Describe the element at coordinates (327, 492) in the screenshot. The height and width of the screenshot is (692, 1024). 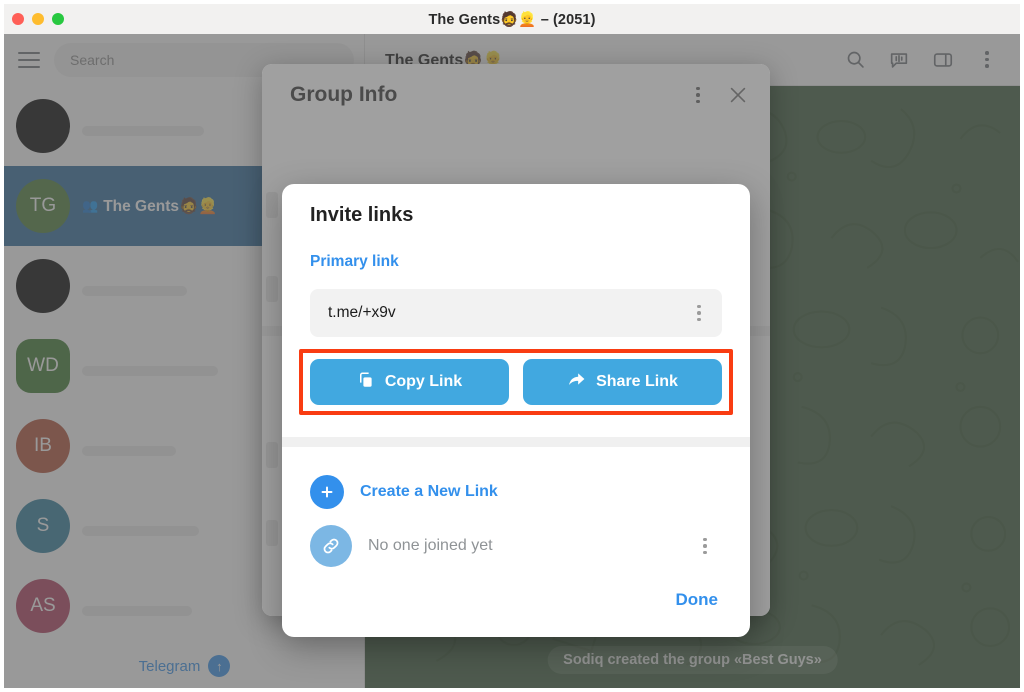
I see `plus-circle-icon` at that location.